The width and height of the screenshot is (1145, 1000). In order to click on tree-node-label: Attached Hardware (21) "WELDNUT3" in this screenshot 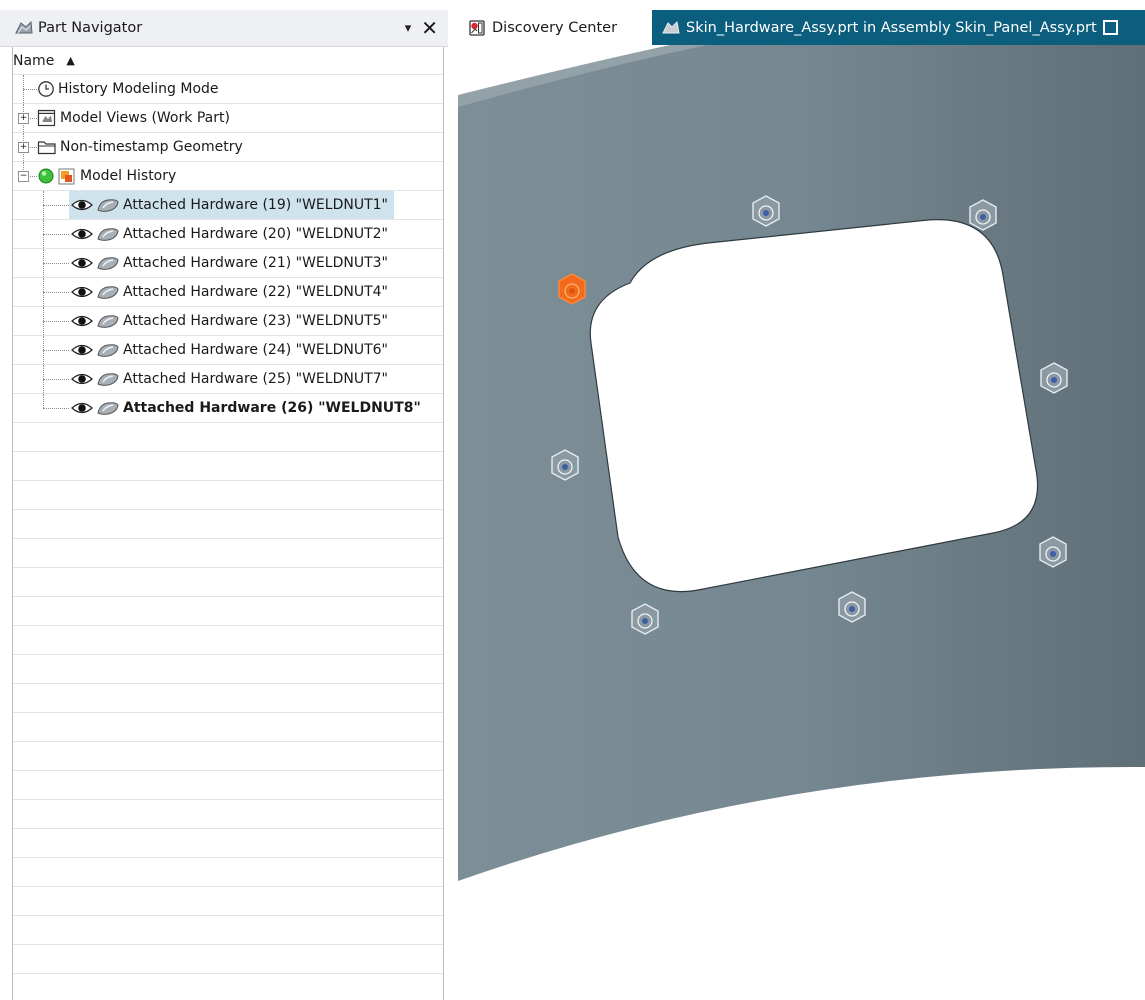, I will do `click(255, 263)`.